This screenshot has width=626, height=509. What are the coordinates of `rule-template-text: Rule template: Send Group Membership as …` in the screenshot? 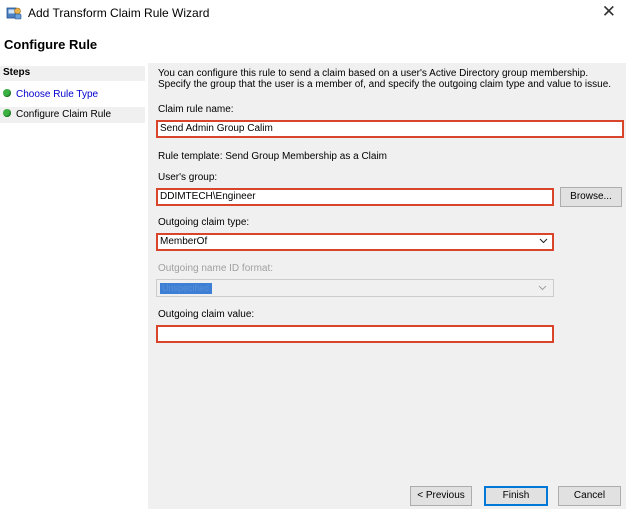 It's located at (272, 156).